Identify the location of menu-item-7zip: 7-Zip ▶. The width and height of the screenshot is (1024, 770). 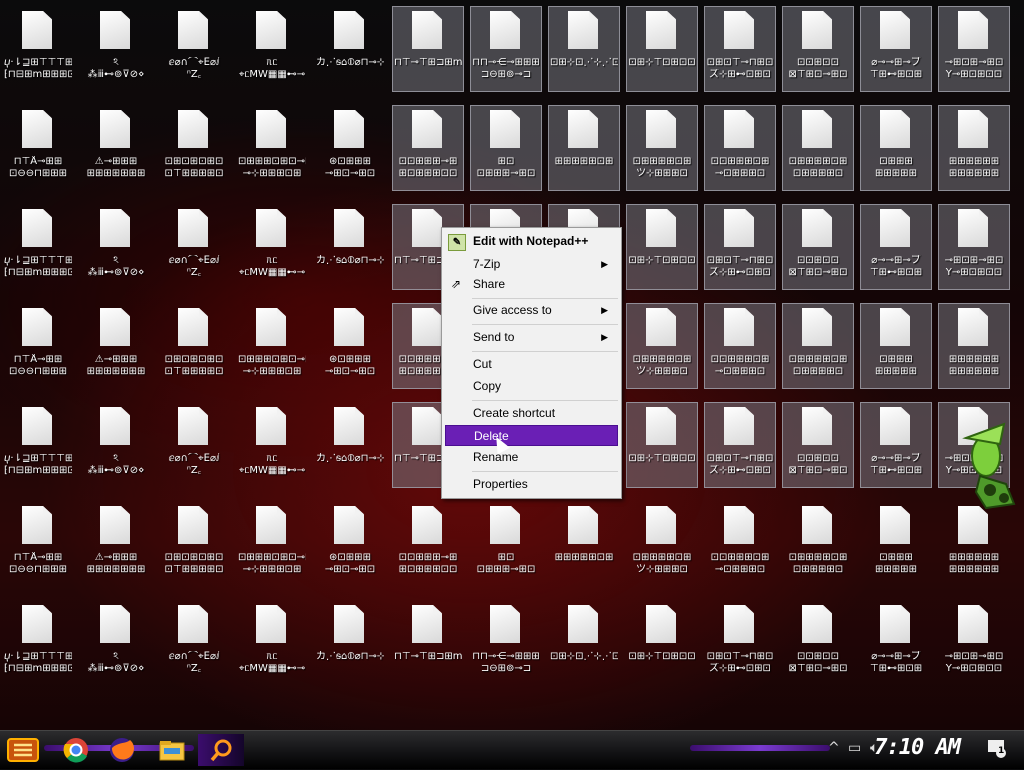
(531, 264).